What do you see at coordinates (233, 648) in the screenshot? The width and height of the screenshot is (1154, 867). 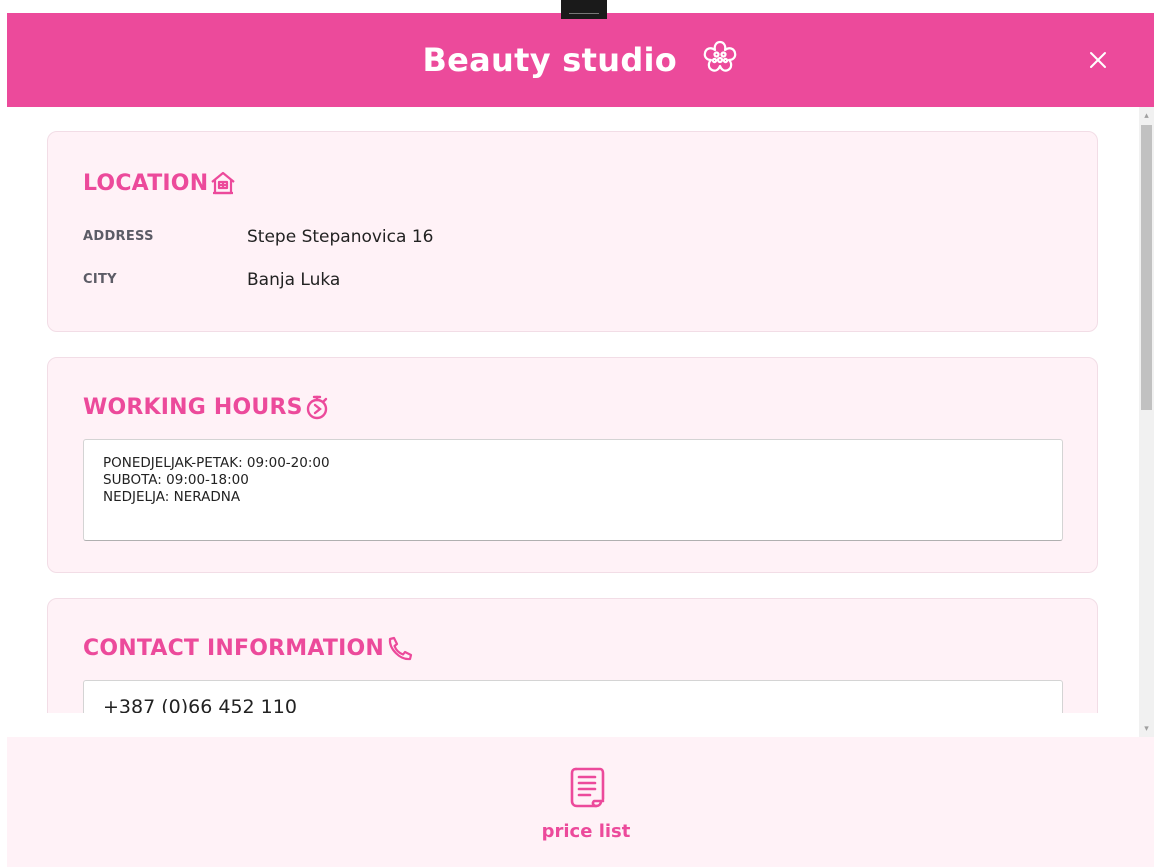 I see `contact-title-text: CONTACT INFORMATION` at bounding box center [233, 648].